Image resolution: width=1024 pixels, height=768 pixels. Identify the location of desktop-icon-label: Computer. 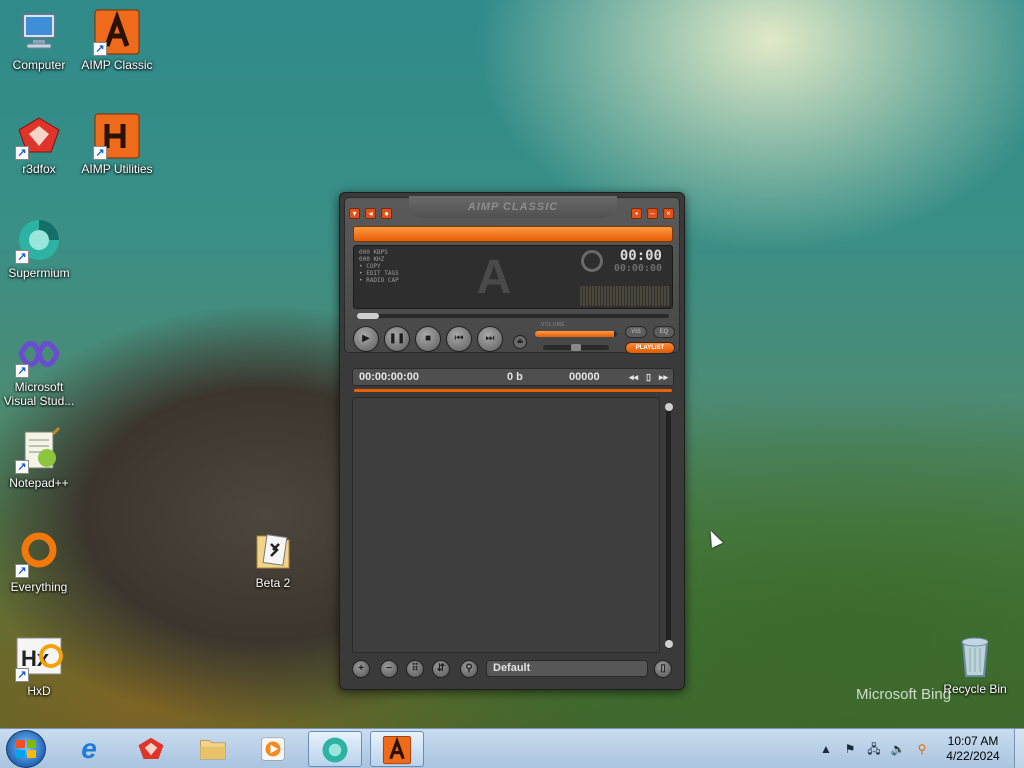
(39, 65).